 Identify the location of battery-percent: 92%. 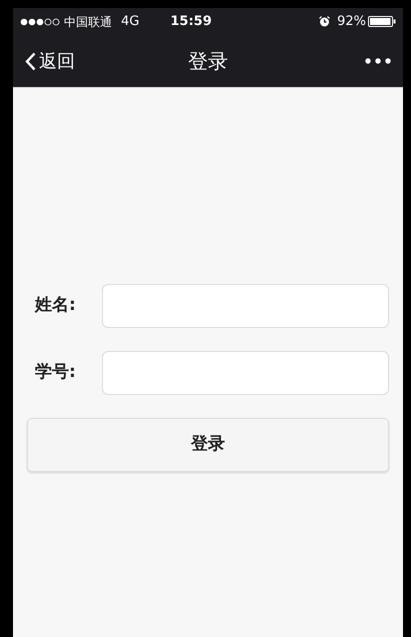
(351, 21).